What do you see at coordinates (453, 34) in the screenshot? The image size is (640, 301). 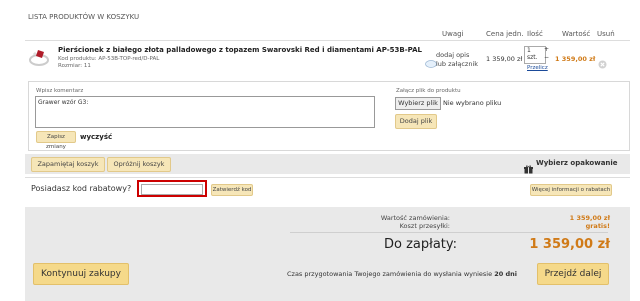 I see `col-uwagi: Uwagi` at bounding box center [453, 34].